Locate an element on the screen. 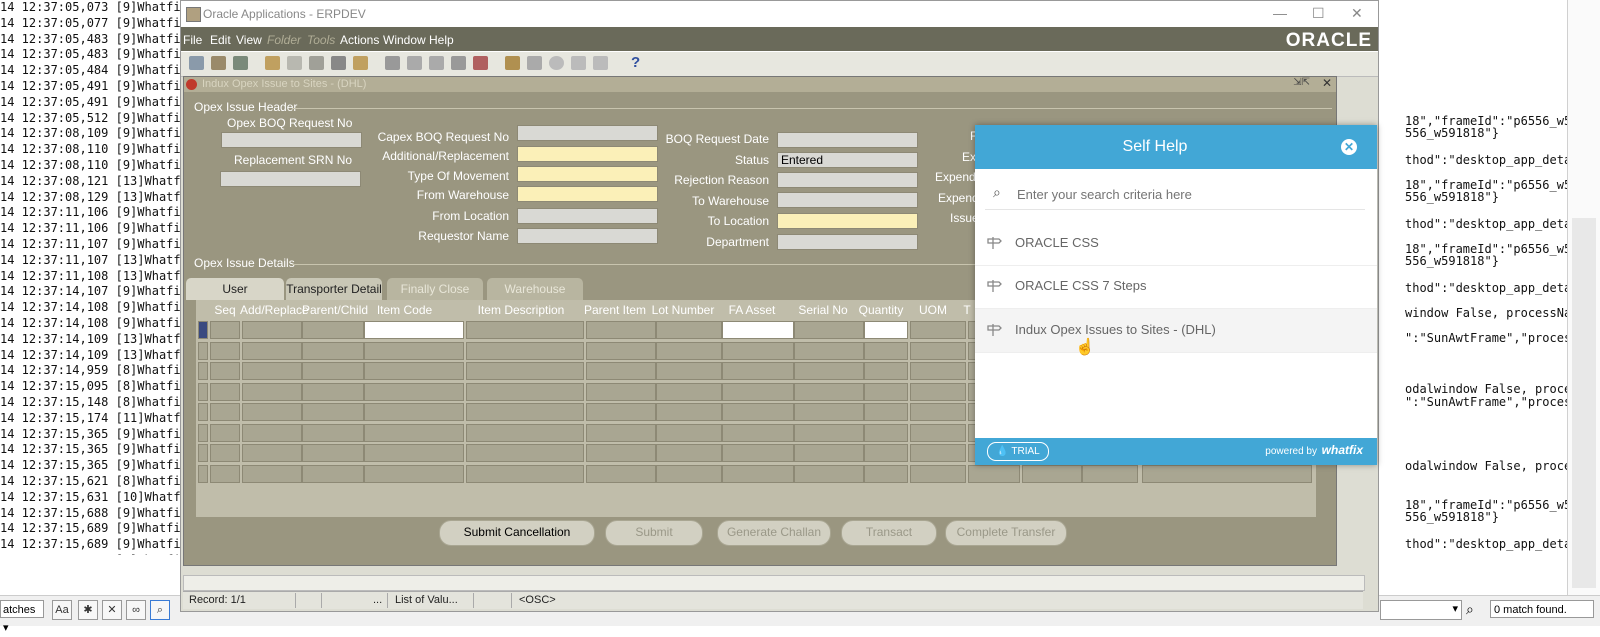  search-icon: ⌕ is located at coordinates (1470, 609).